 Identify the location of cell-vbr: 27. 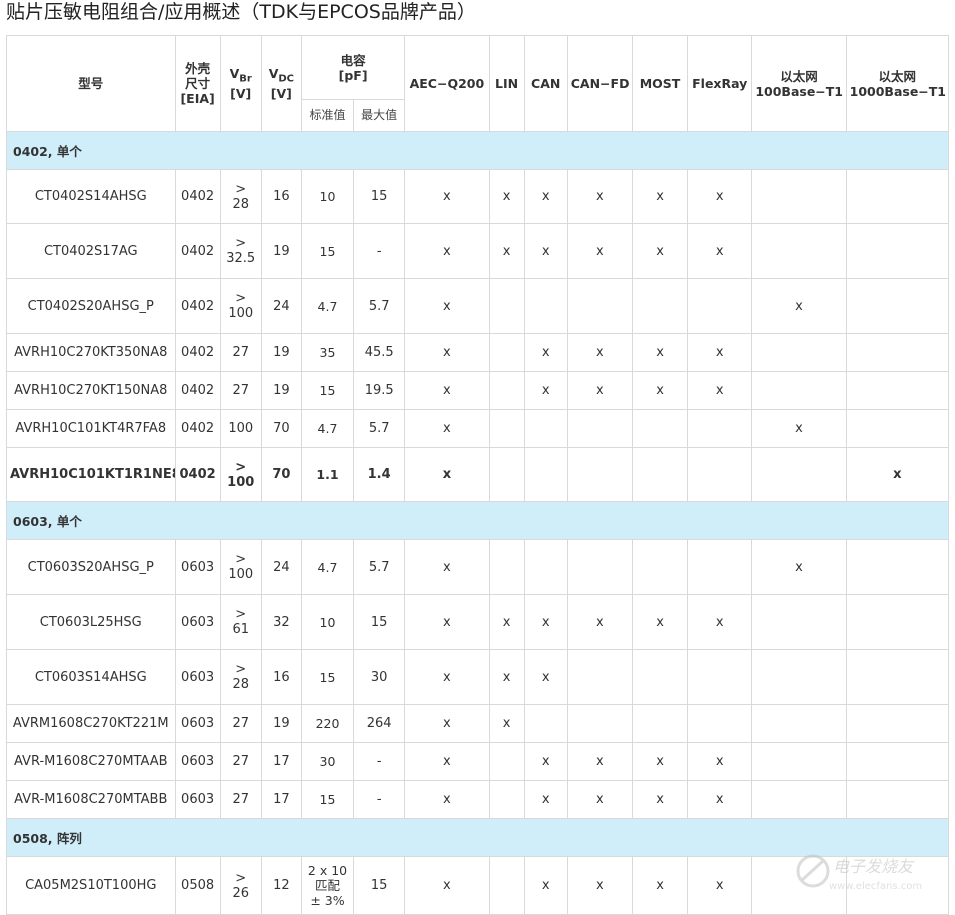
(240, 799).